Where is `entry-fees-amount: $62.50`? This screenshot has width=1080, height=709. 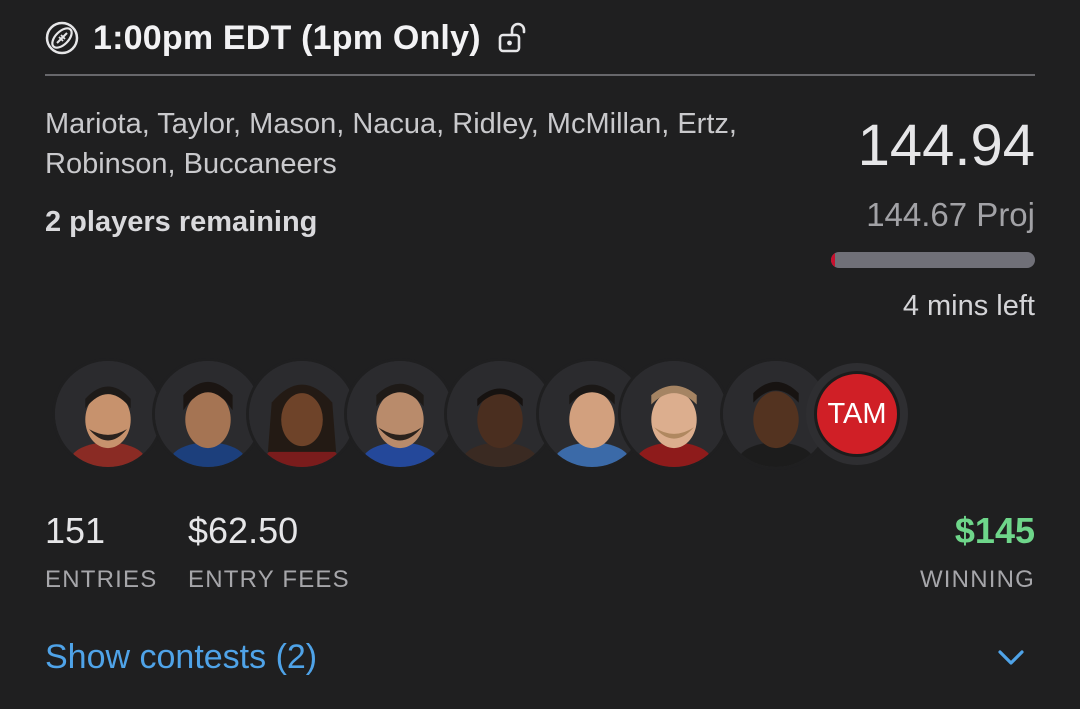 entry-fees-amount: $62.50 is located at coordinates (243, 530).